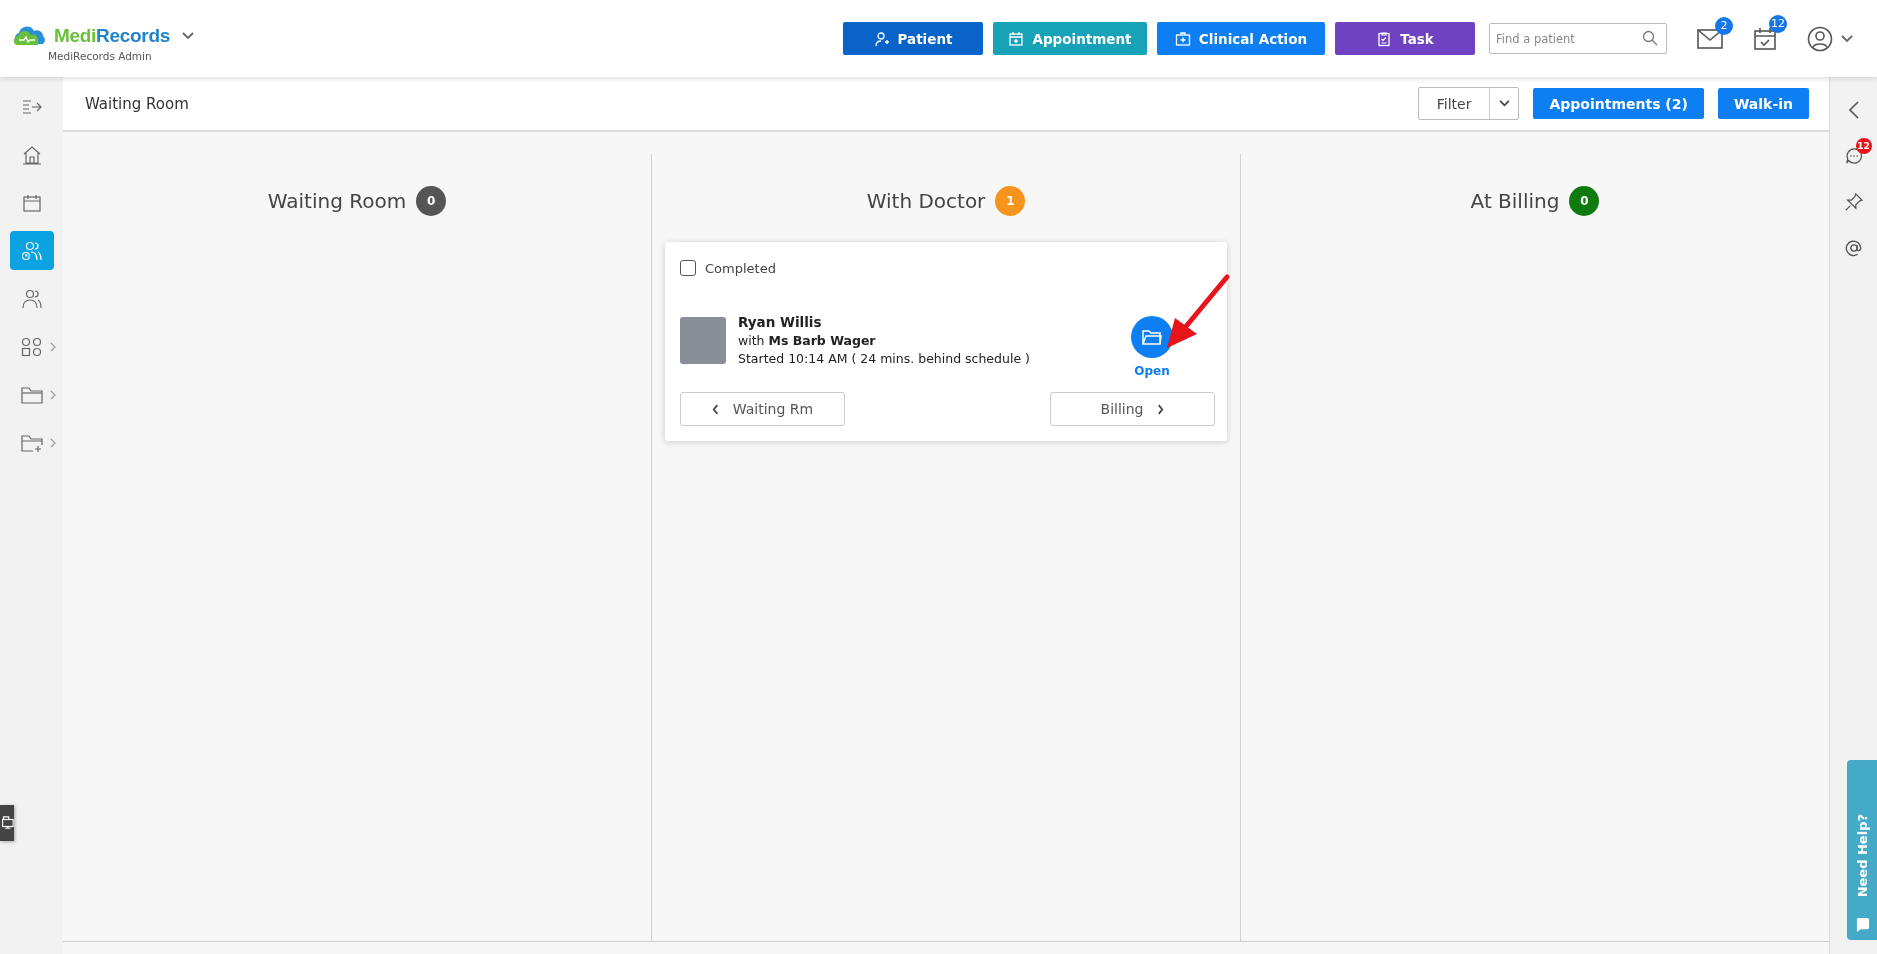  I want to click on expand-menu-icon, so click(31, 106).